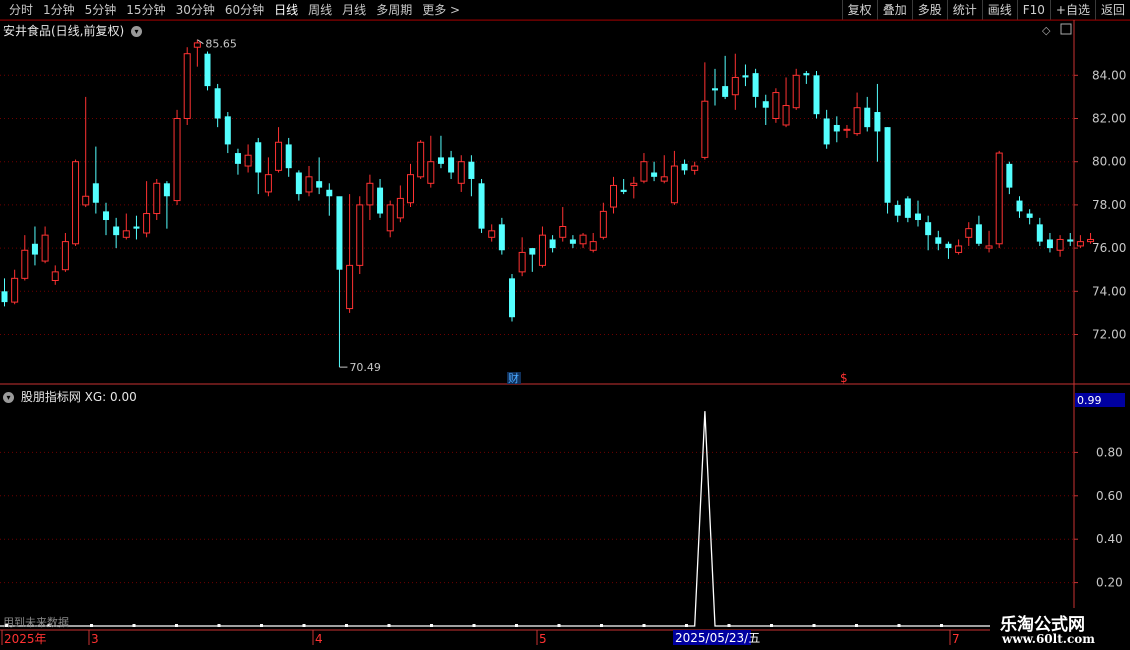 The image size is (1130, 650). Describe the element at coordinates (95, 639) in the screenshot. I see `date-label: 3` at that location.